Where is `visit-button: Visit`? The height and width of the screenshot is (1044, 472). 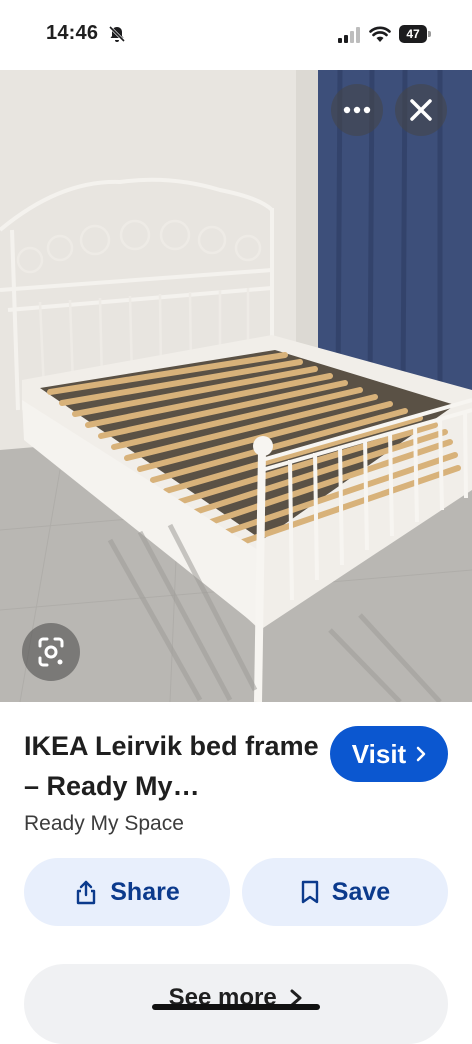 visit-button: Visit is located at coordinates (389, 754).